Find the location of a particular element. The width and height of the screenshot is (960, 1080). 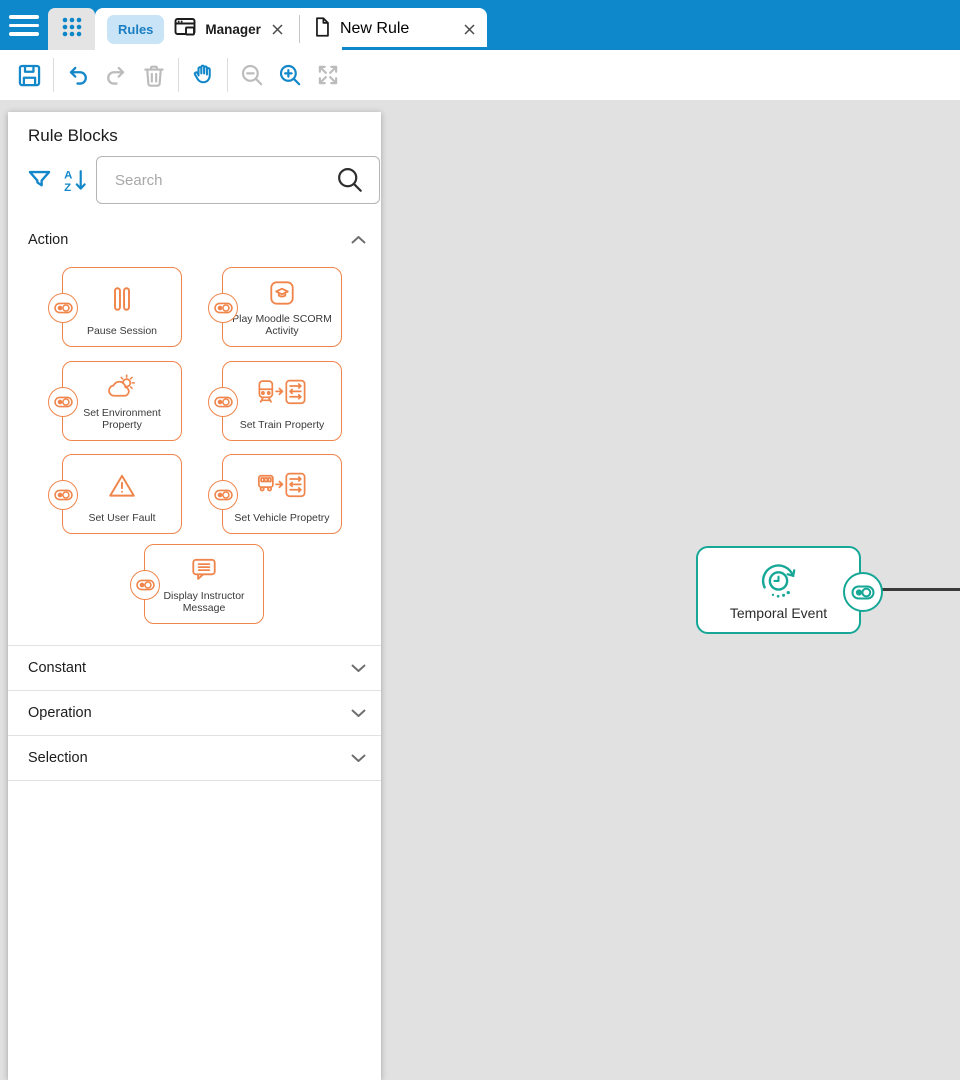

zoom-in-button is located at coordinates (290, 75).